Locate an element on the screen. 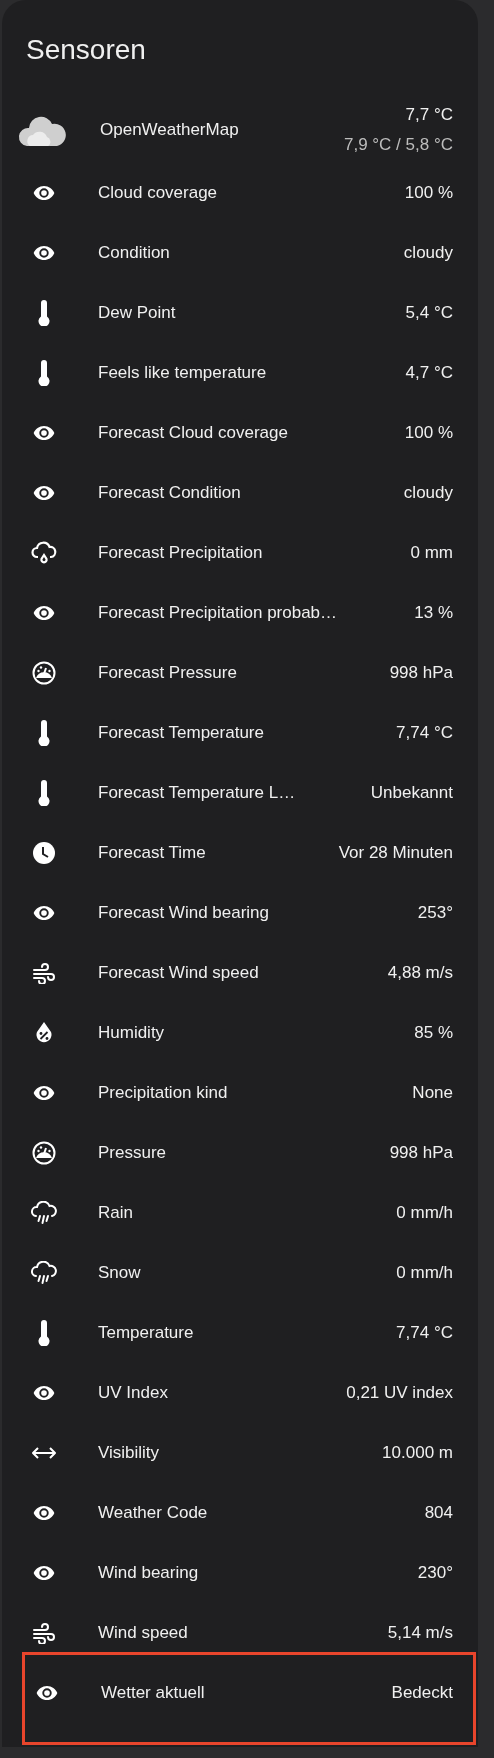  sensor-name: Forecast Cloud coverage is located at coordinates (193, 433).